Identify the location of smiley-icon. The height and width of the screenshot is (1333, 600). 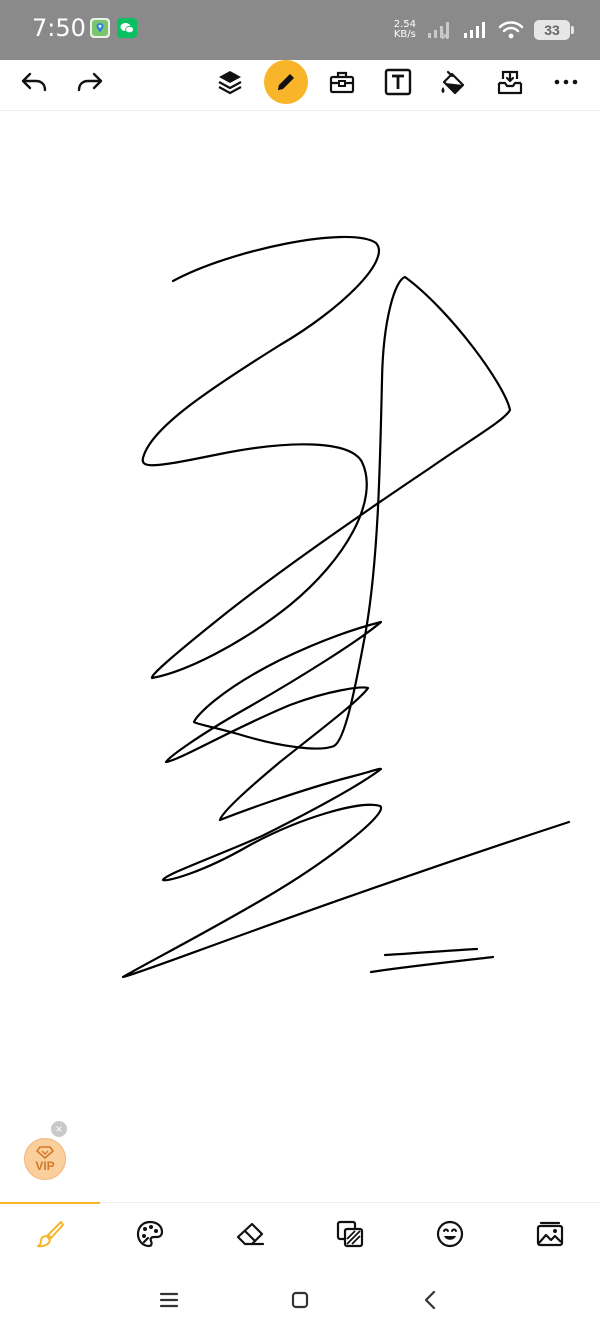
(450, 1234).